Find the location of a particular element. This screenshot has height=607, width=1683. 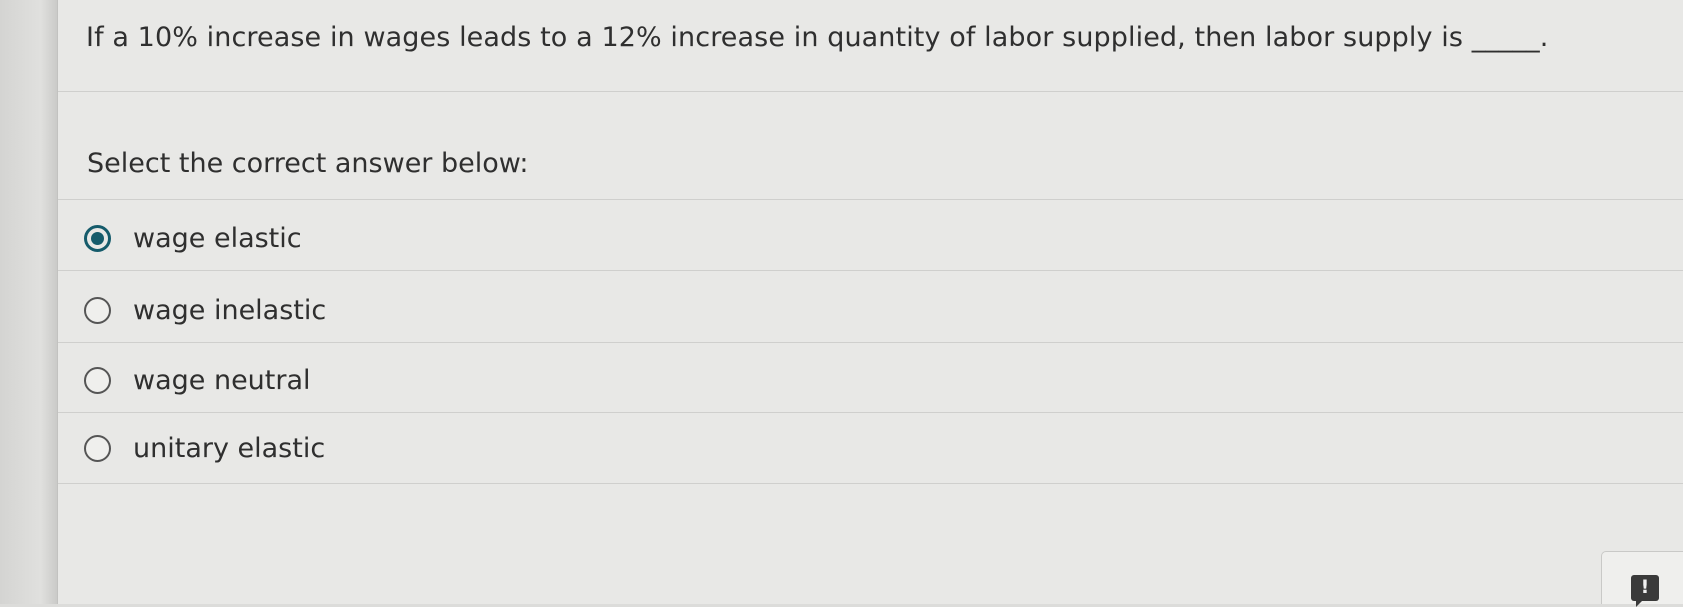

option-unitary-elastic: unitary elastic is located at coordinates (862, 448).